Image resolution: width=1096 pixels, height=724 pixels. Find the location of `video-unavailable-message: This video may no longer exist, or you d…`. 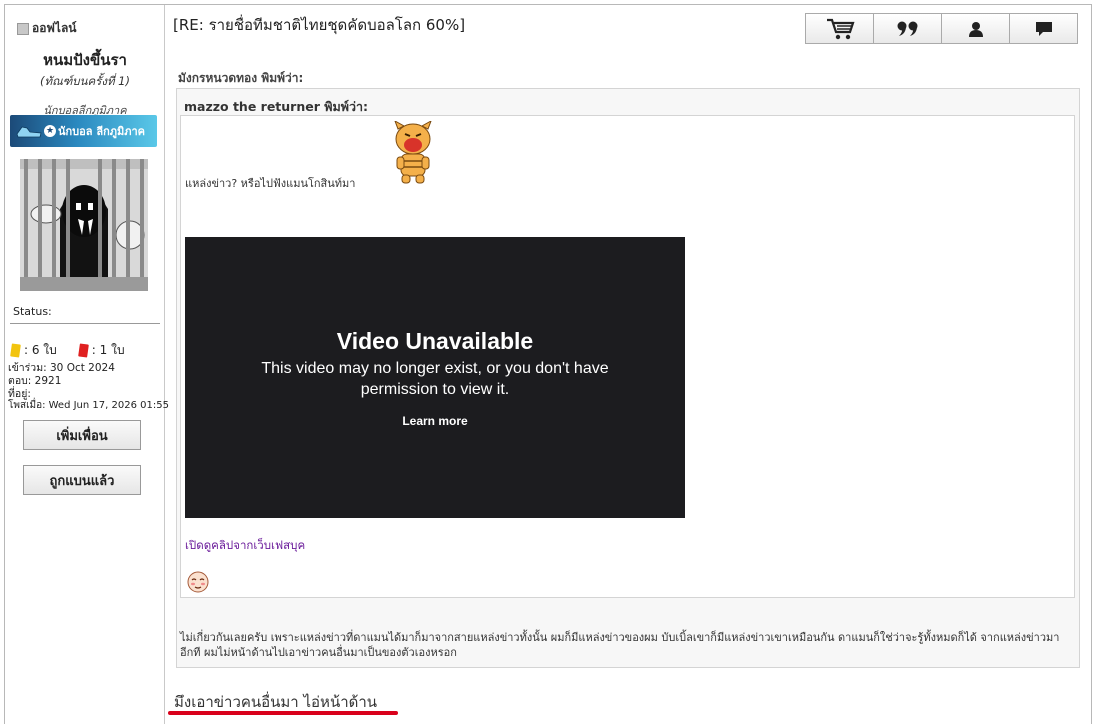

video-unavailable-message: This video may no longer exist, or you d… is located at coordinates (435, 379).